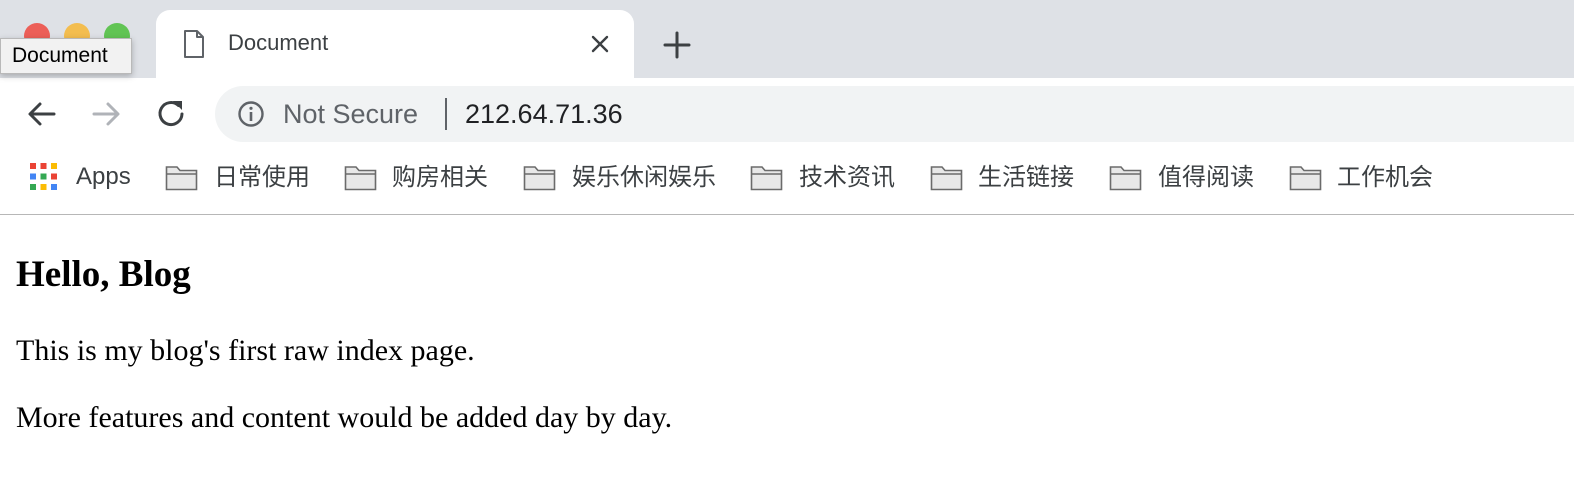  What do you see at coordinates (440, 177) in the screenshot?
I see `bookmark-label: 购房相关` at bounding box center [440, 177].